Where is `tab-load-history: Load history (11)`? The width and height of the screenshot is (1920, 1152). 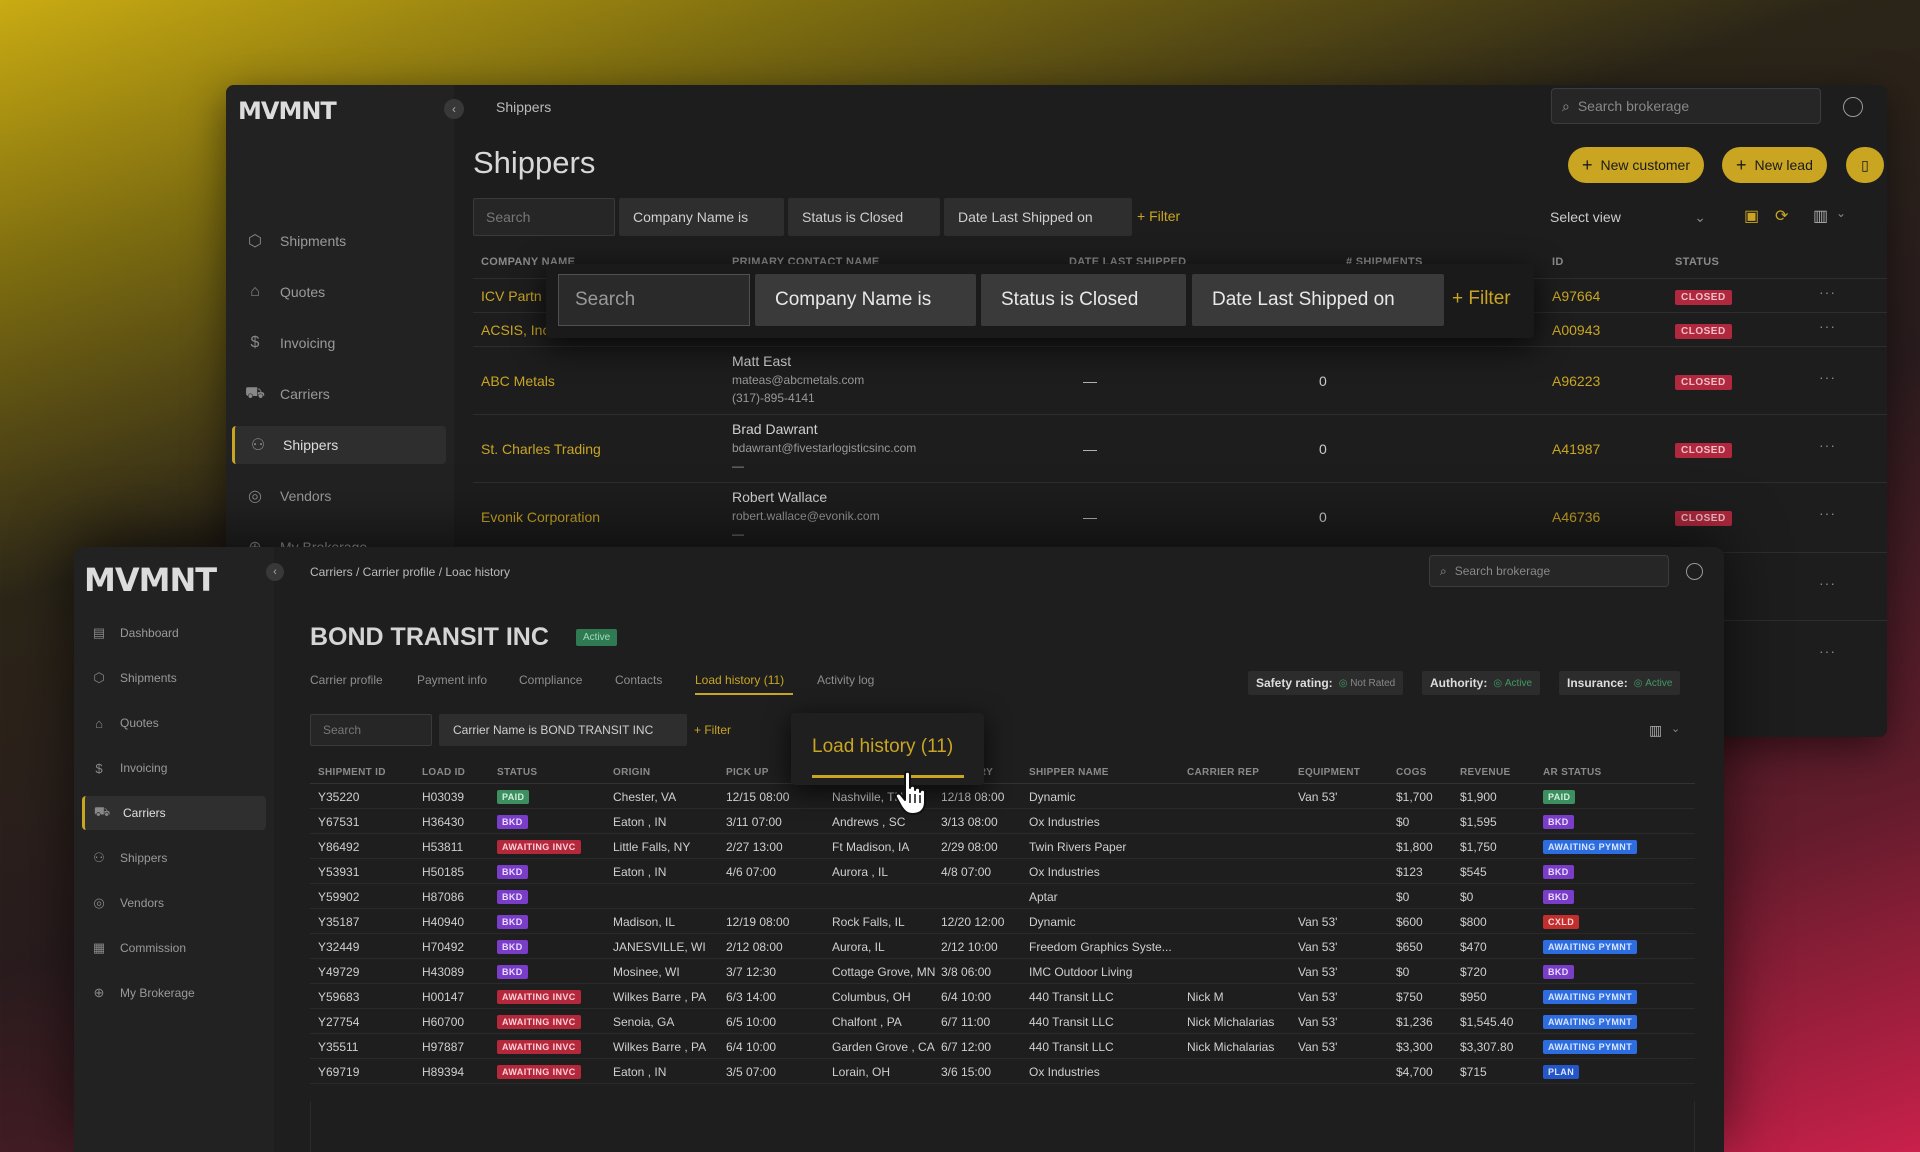
tab-load-history: Load history (11) is located at coordinates (739, 680).